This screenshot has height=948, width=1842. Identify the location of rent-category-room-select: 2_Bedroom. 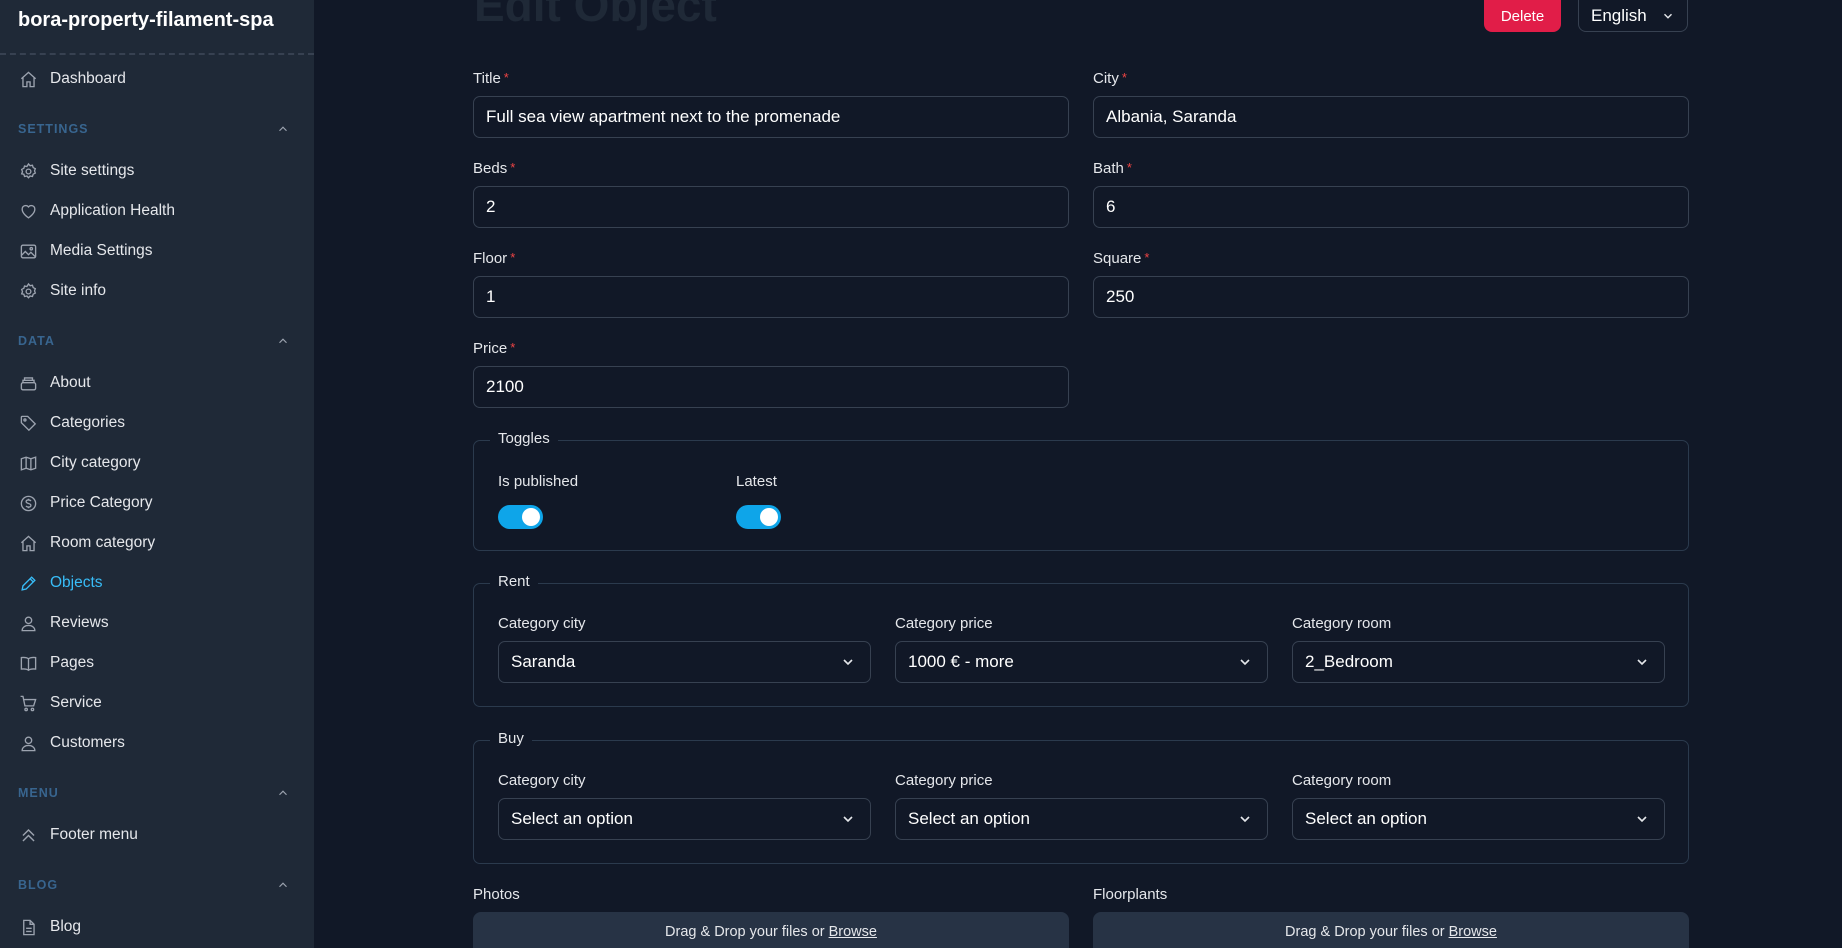
(1478, 662).